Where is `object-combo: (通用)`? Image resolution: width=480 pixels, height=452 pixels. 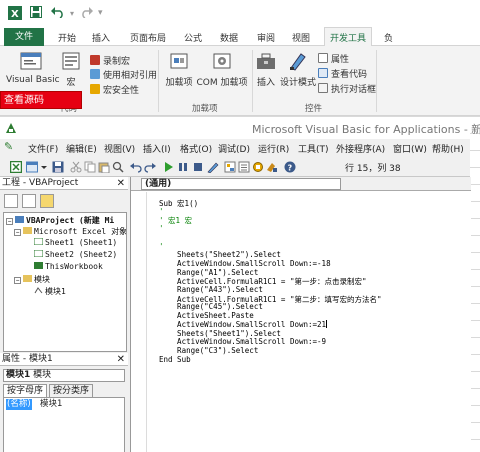
object-combo: (通用) is located at coordinates (241, 184).